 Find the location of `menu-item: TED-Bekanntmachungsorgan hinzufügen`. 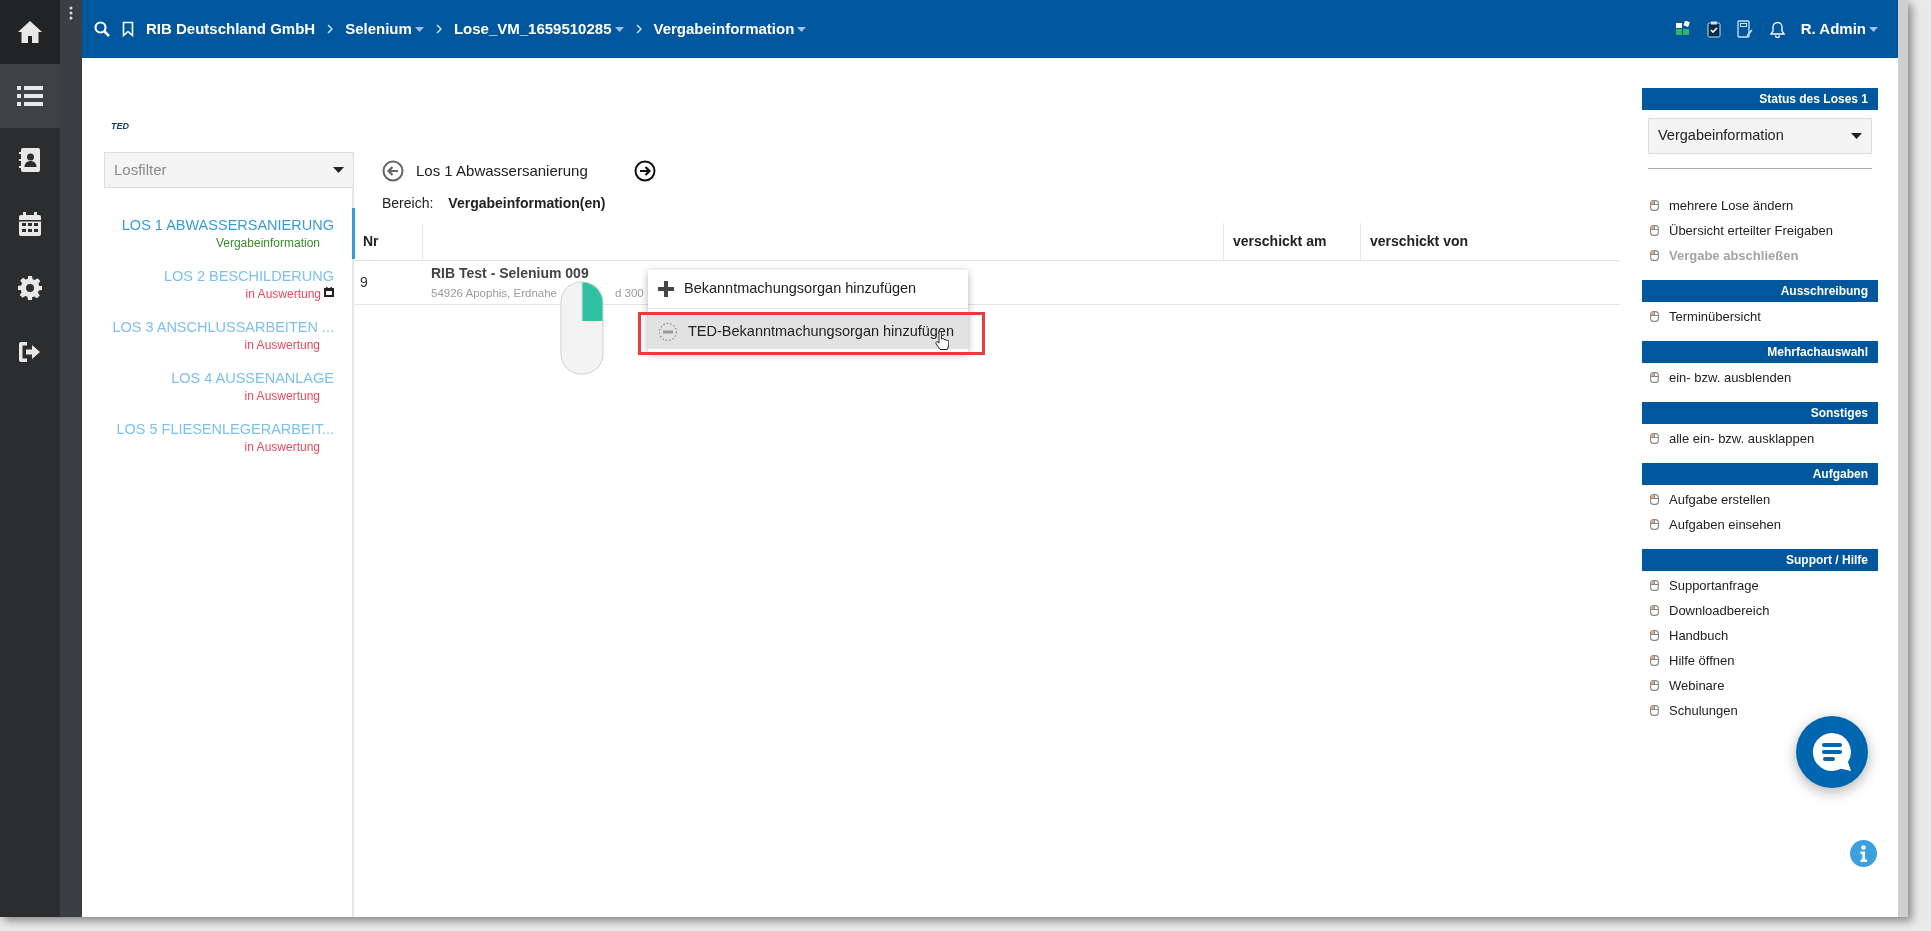

menu-item: TED-Bekanntmachungsorgan hinzufügen is located at coordinates (808, 332).